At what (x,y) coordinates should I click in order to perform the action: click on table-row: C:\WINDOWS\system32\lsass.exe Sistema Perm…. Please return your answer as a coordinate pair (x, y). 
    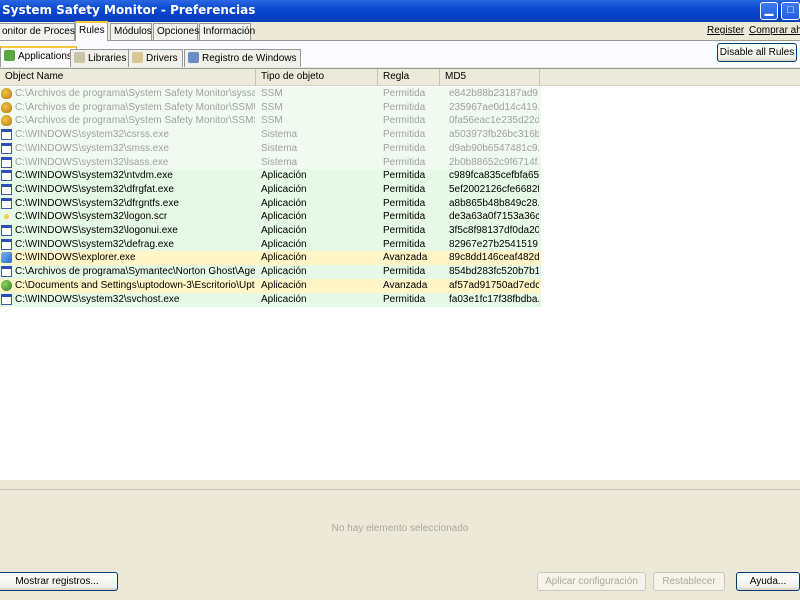
    Looking at the image, I should click on (270, 162).